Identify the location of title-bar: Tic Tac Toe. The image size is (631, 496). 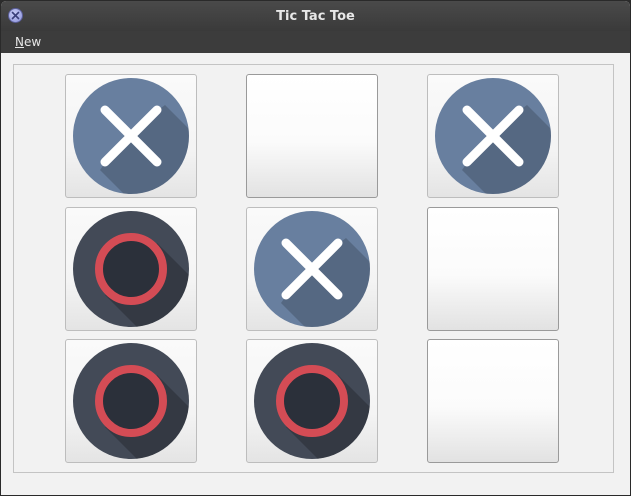
(315, 16).